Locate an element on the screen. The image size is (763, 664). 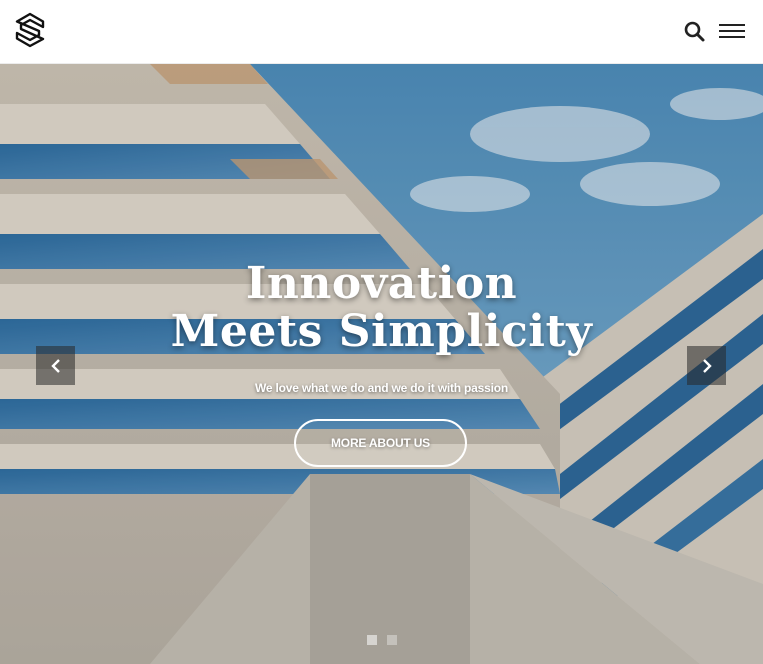
slider-pagination is located at coordinates (381, 640).